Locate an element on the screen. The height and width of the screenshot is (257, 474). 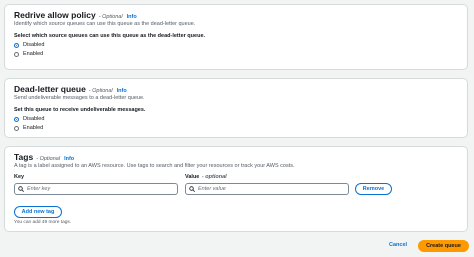
value-label: Value is located at coordinates (192, 177).